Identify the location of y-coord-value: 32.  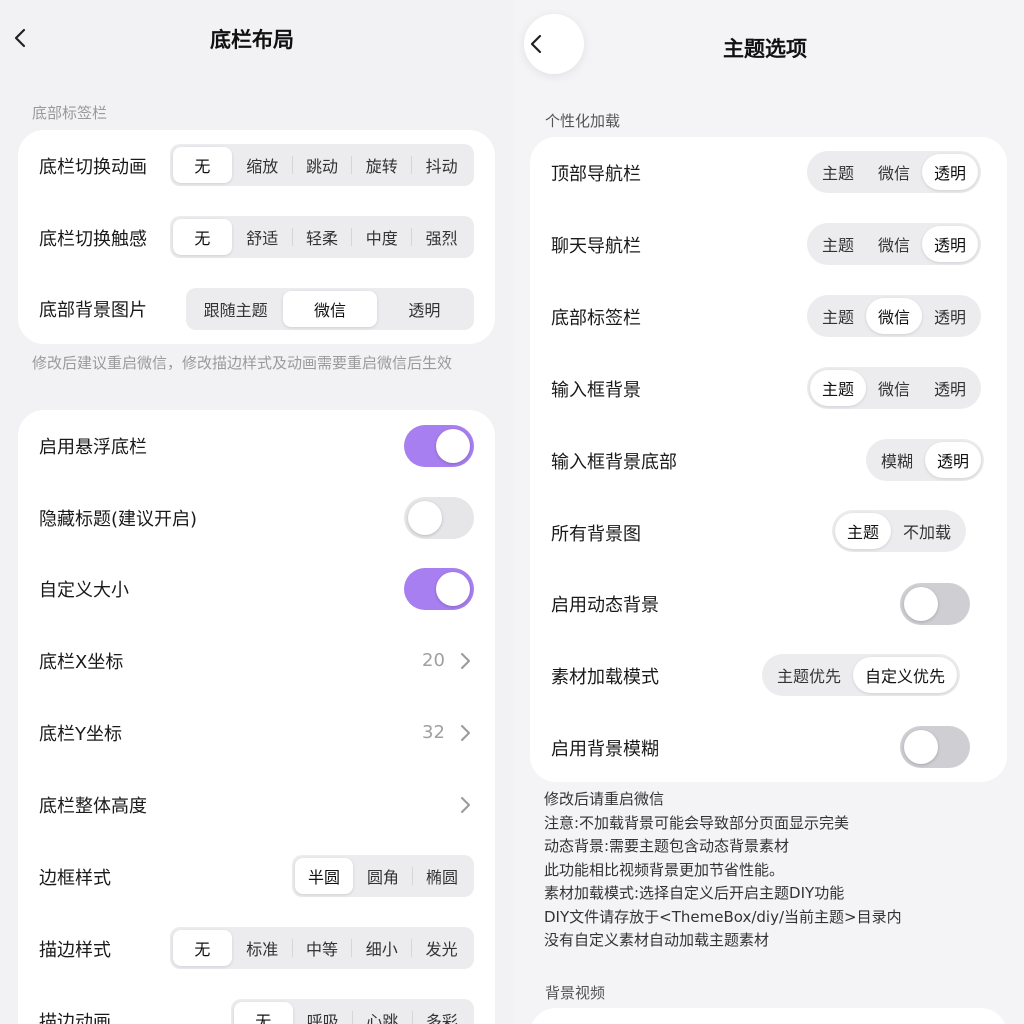
(433, 732).